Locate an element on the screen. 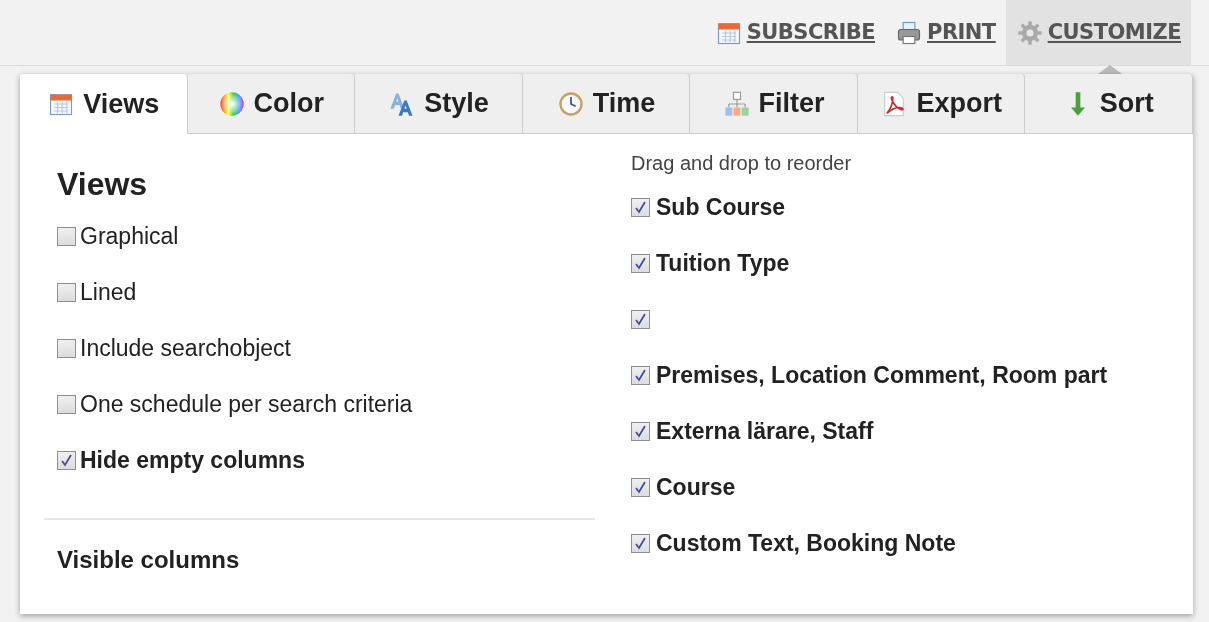  gear-icon is located at coordinates (1029, 32).